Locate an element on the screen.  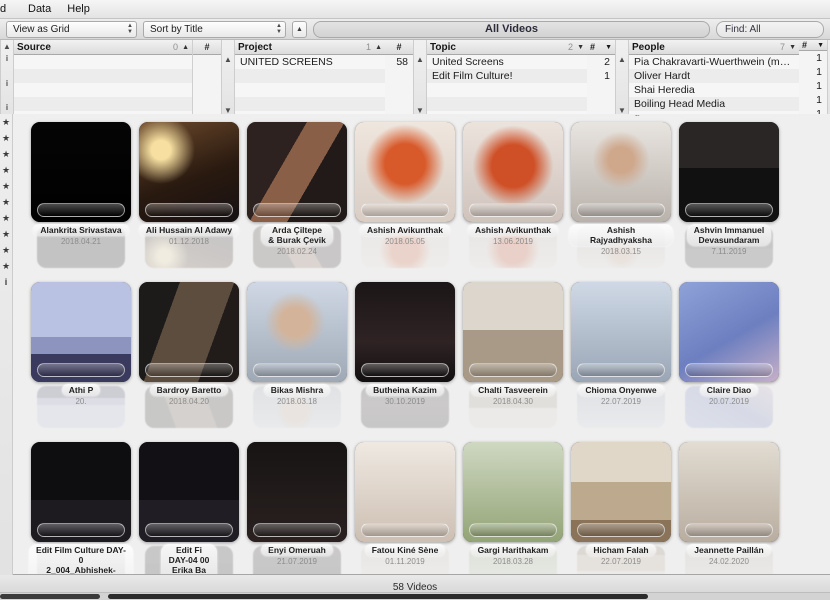
video-grid-item: Ashish Avikunthak 2018.05.05 is located at coordinates (405, 194).